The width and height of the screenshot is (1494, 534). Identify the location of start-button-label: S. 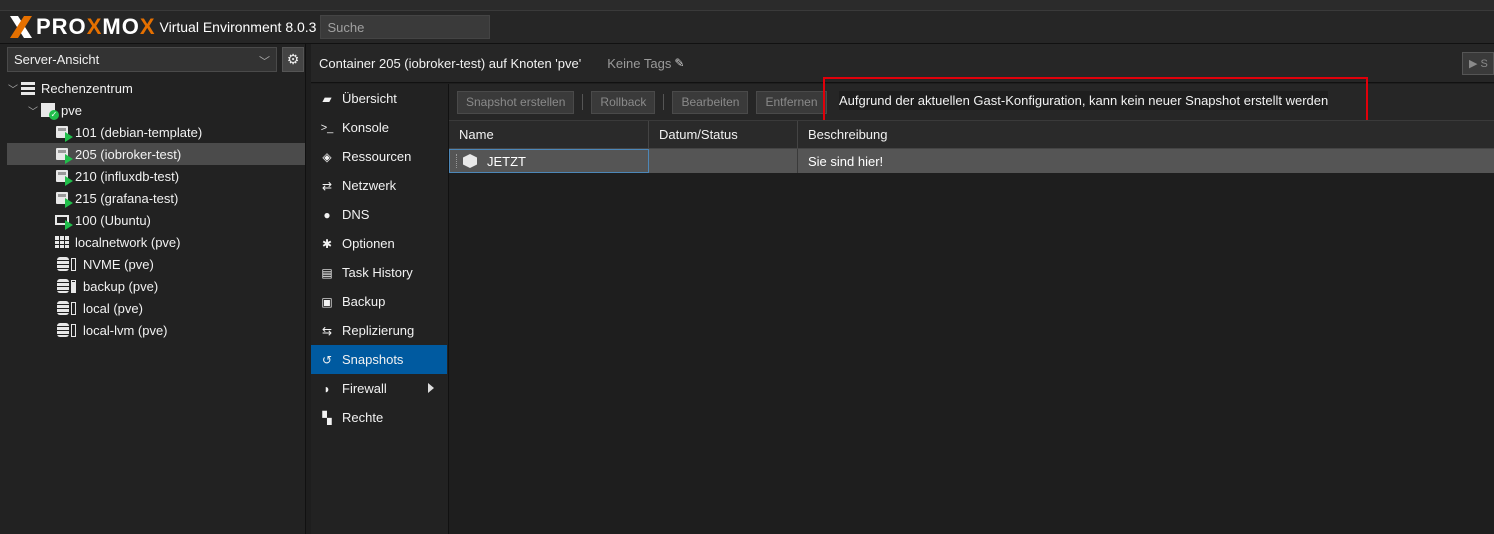
(1484, 63).